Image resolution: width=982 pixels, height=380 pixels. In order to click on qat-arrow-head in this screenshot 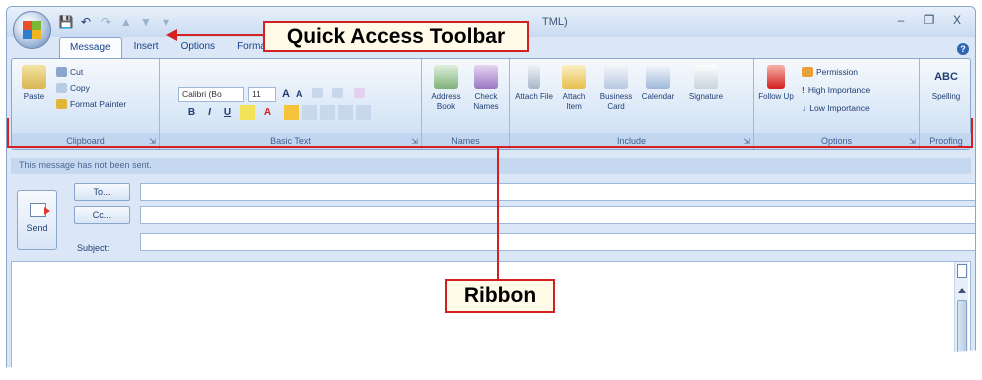, I will do `click(171, 35)`.